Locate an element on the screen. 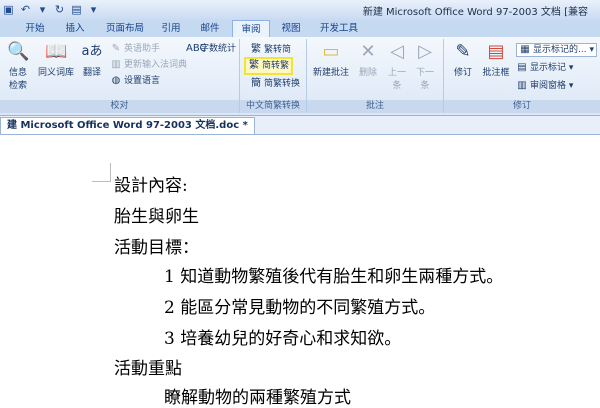 The height and width of the screenshot is (408, 600). delete-comment-icon: ✕ is located at coordinates (368, 51).